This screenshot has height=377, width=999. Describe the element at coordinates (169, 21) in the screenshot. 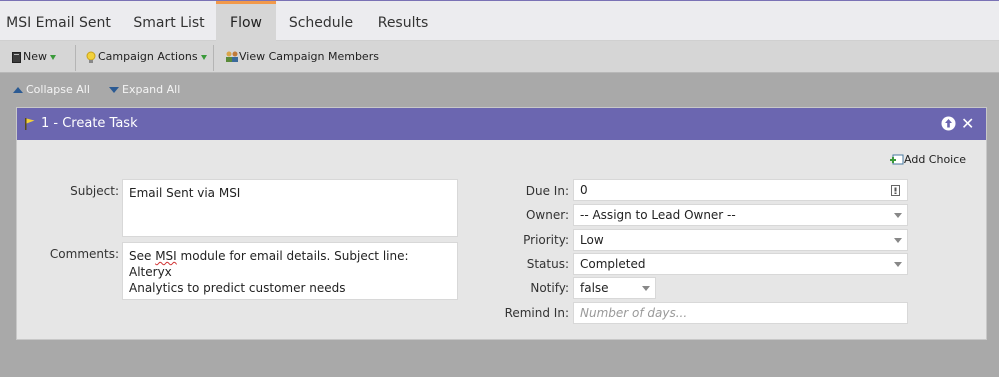

I see `tab-smart-list: Smart List` at that location.